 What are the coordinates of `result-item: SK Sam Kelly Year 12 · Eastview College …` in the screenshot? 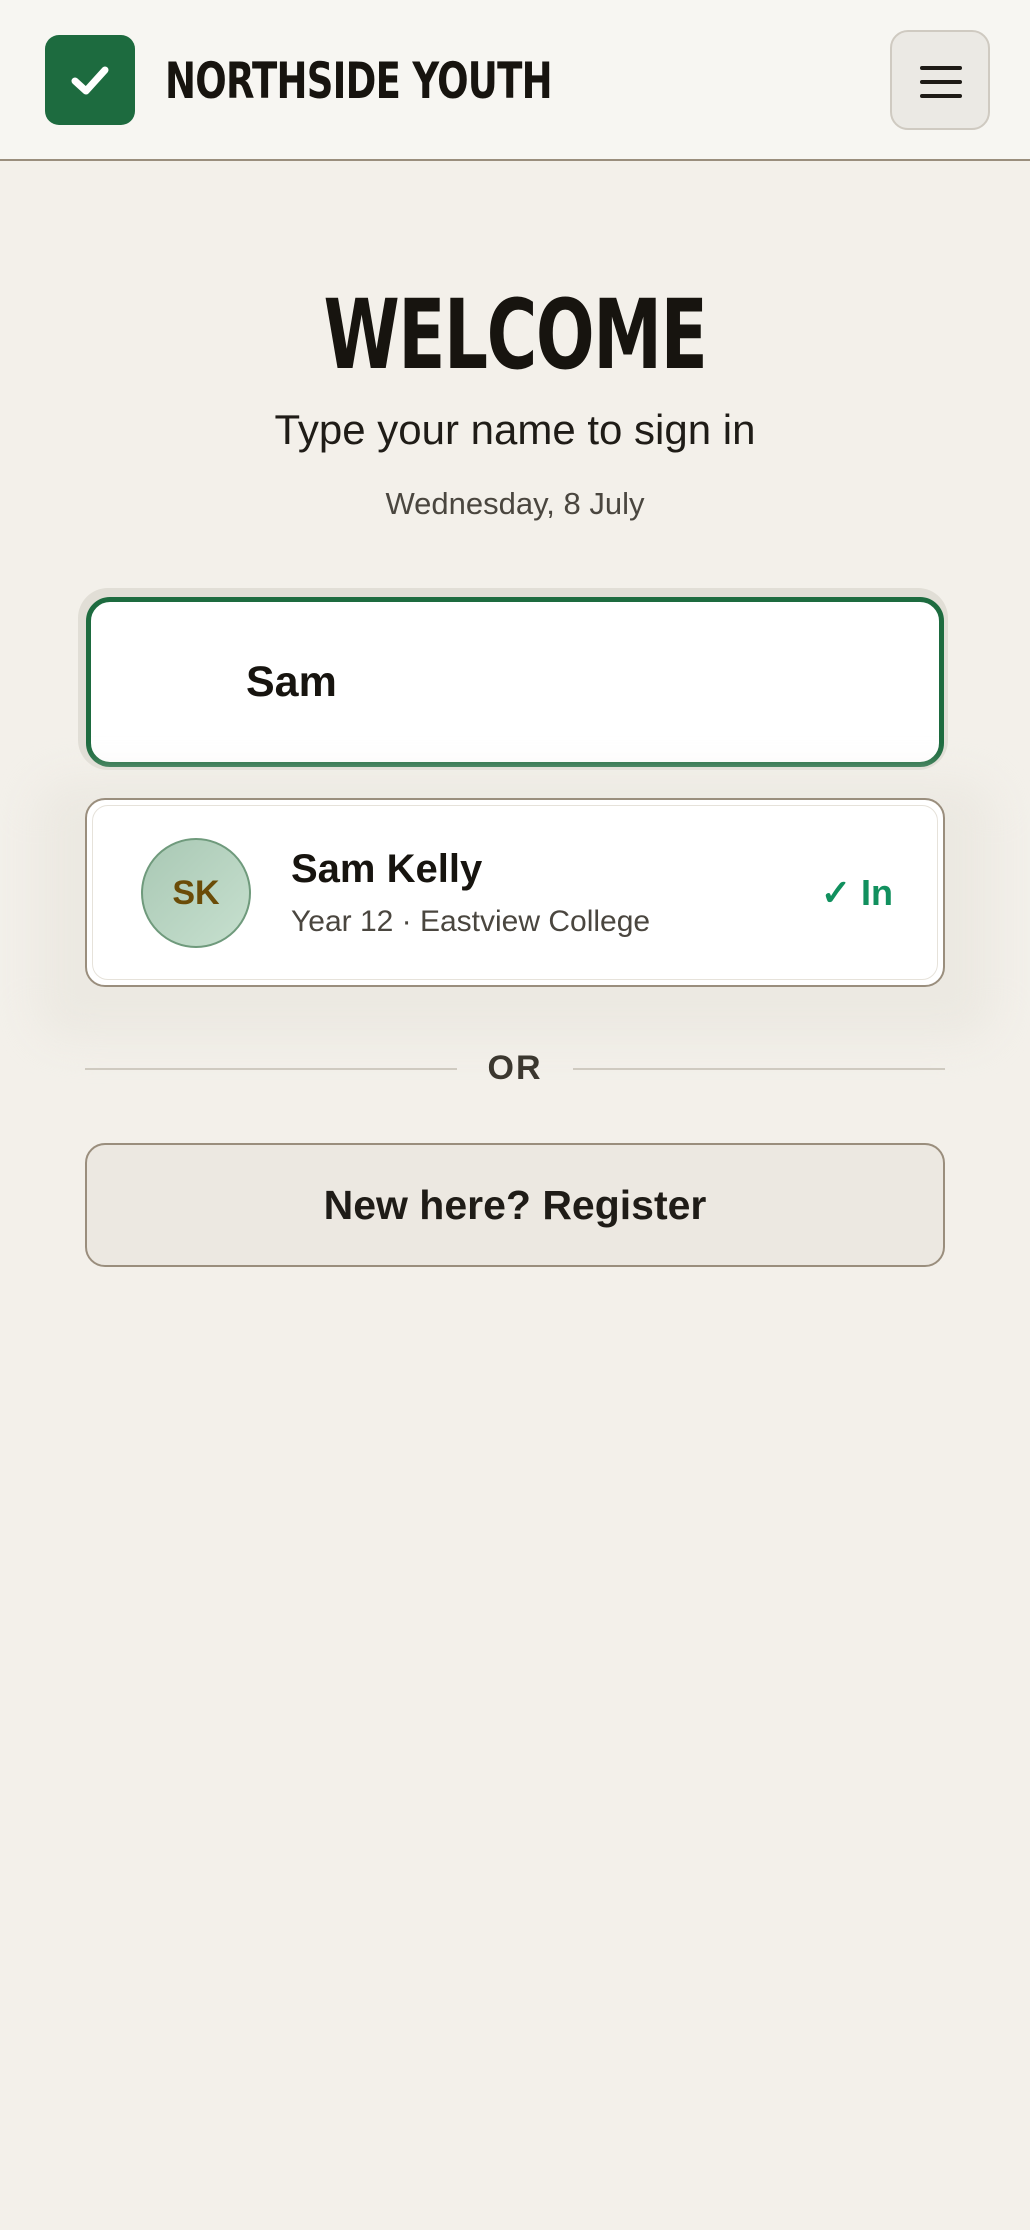 It's located at (515, 892).